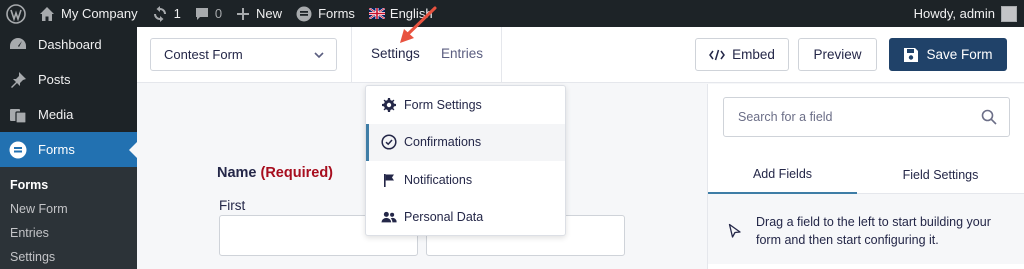 This screenshot has width=1024, height=269. I want to click on updates-count: 1, so click(177, 13).